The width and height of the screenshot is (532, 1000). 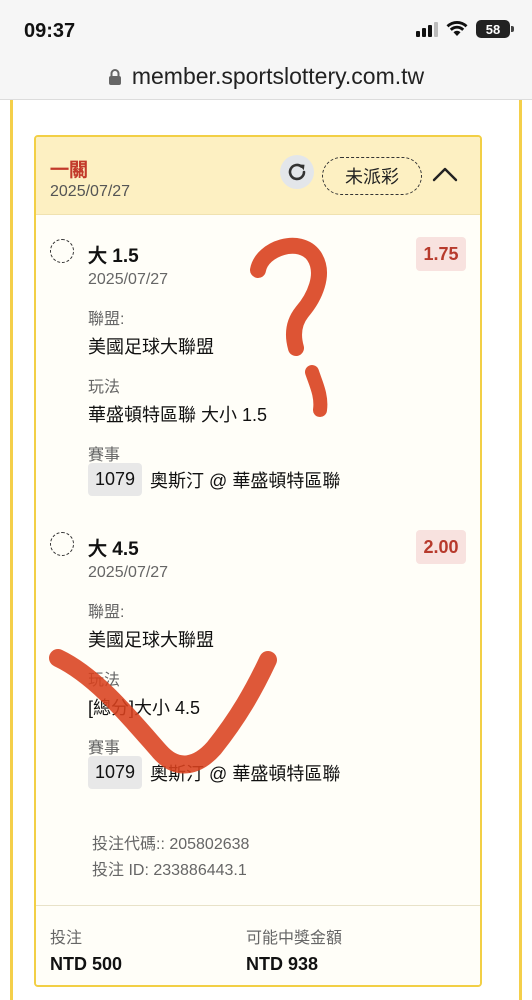 What do you see at coordinates (114, 76) in the screenshot?
I see `lock-icon` at bounding box center [114, 76].